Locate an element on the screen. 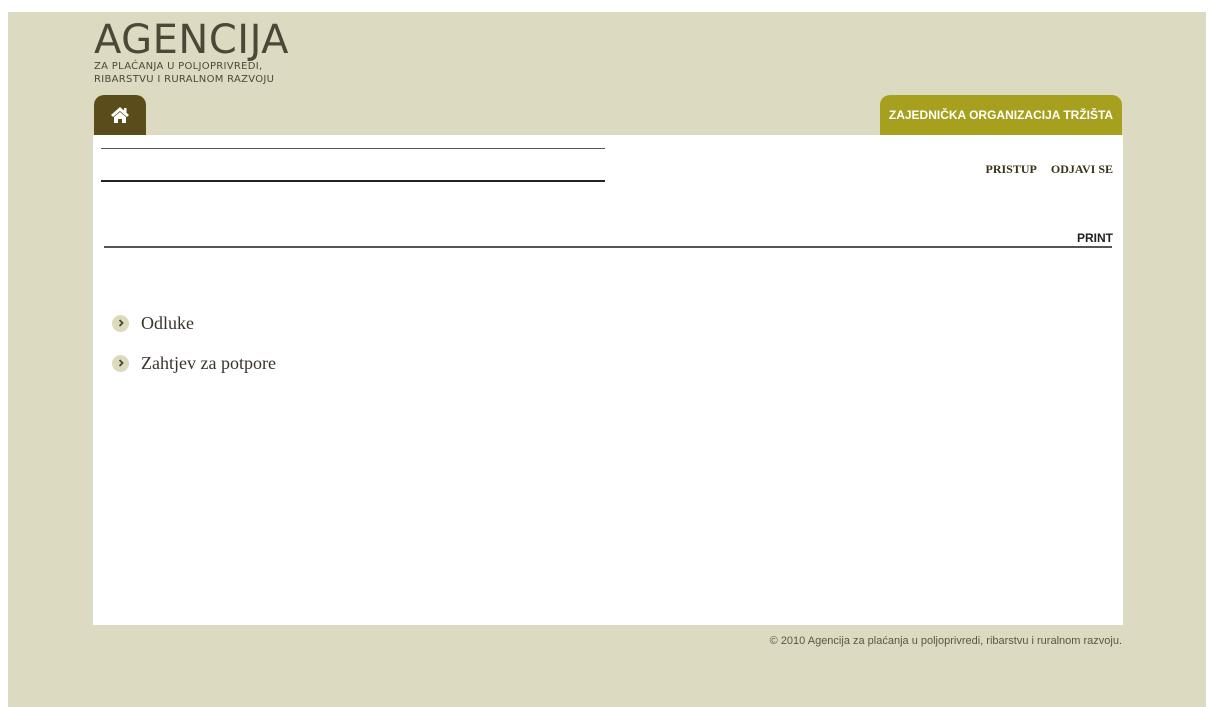  content-divider is located at coordinates (608, 247).